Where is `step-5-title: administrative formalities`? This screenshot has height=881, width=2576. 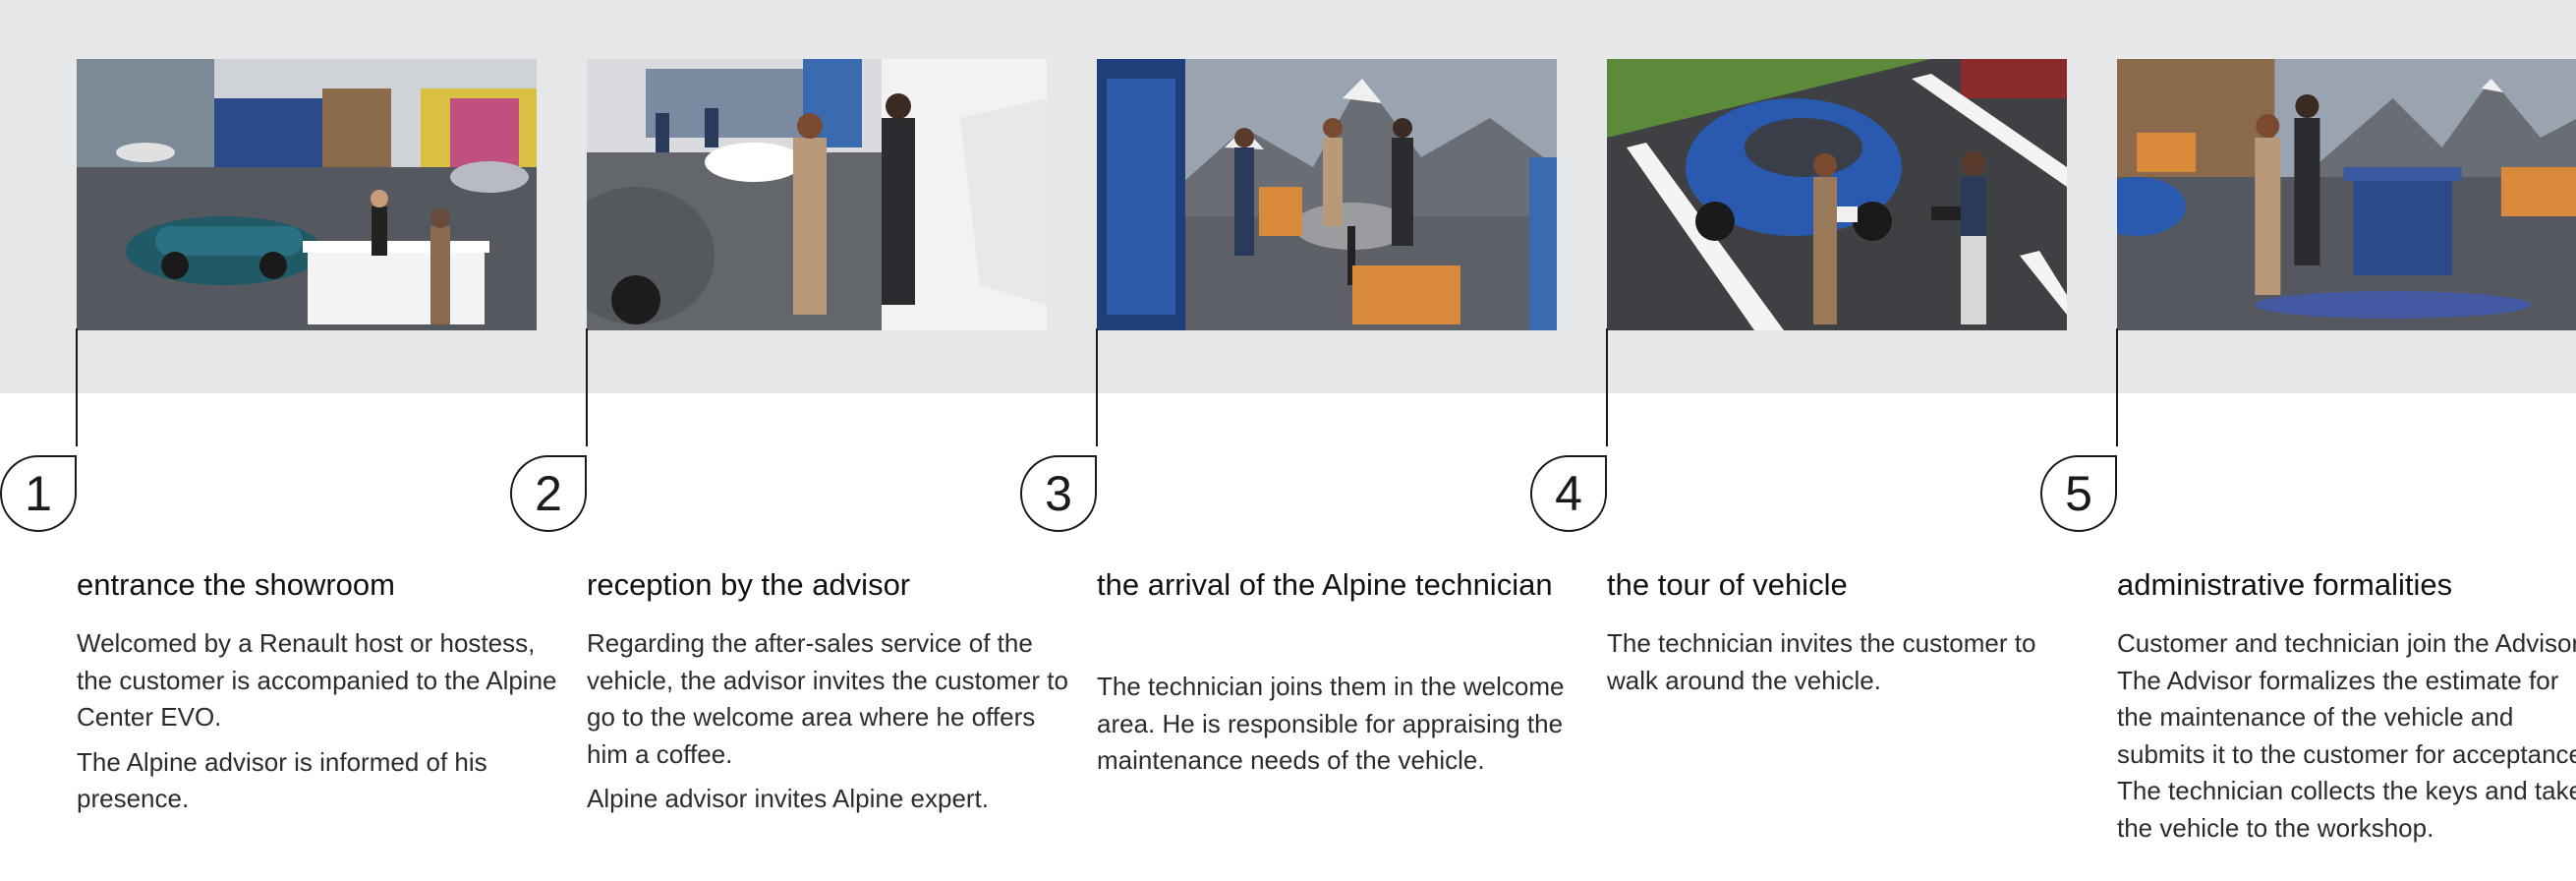
step-5-title: administrative formalities is located at coordinates (2285, 584).